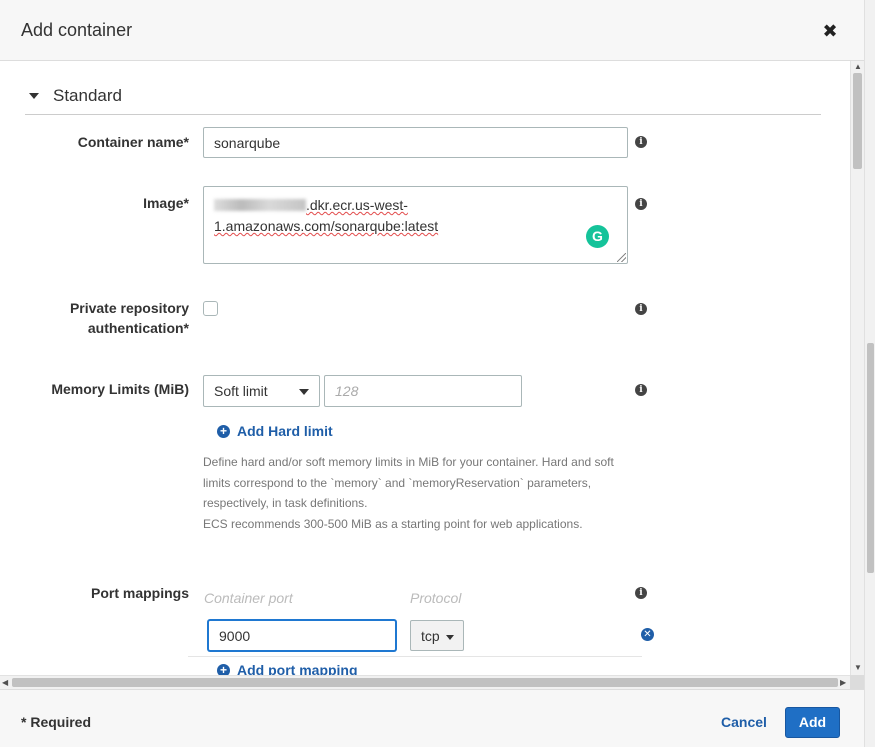 This screenshot has height=747, width=875. I want to click on modal-header: Add container ✖, so click(432, 30).